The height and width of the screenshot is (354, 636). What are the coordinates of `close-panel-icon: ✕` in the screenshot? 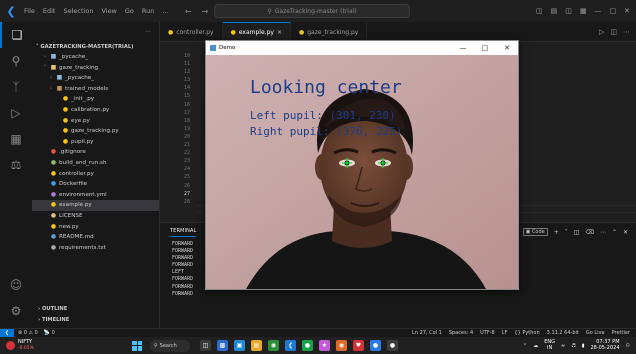 It's located at (625, 232).